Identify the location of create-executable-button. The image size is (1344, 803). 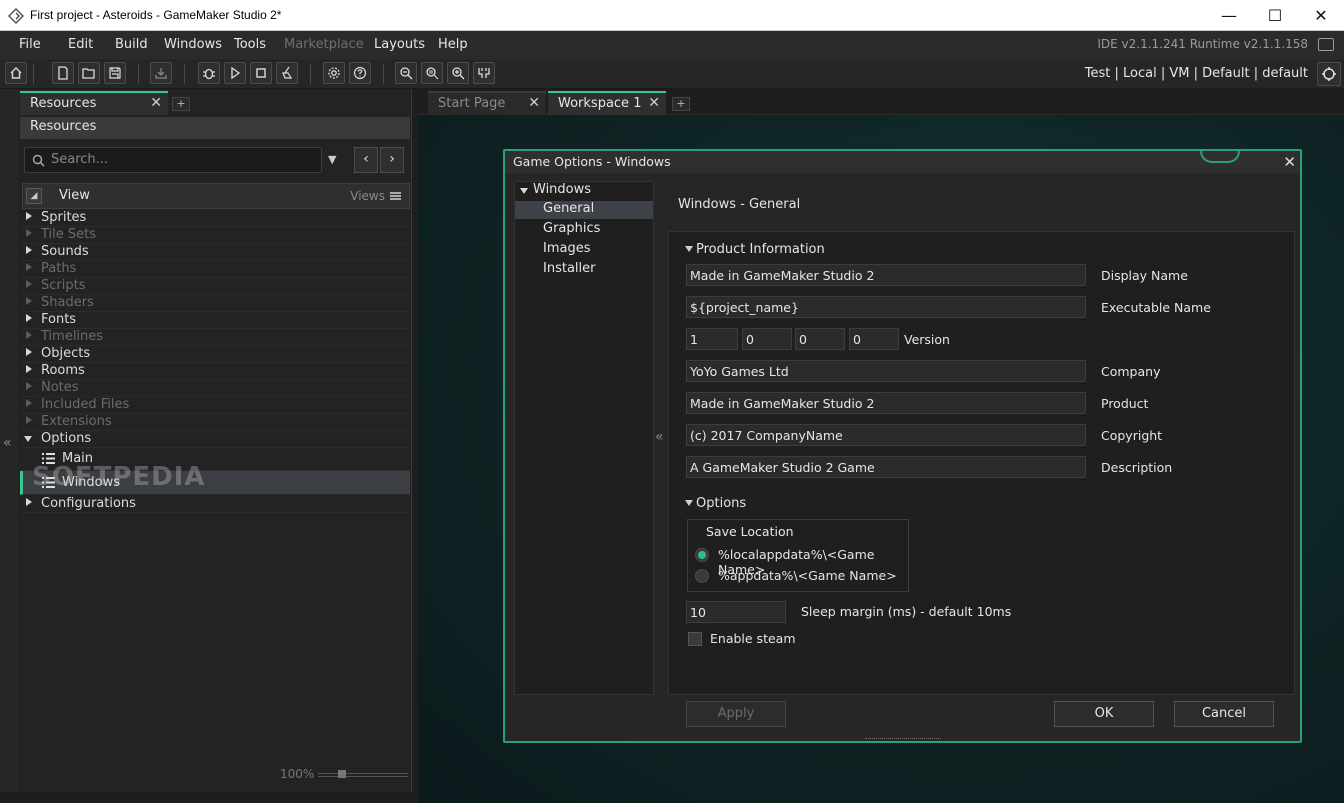
(161, 73).